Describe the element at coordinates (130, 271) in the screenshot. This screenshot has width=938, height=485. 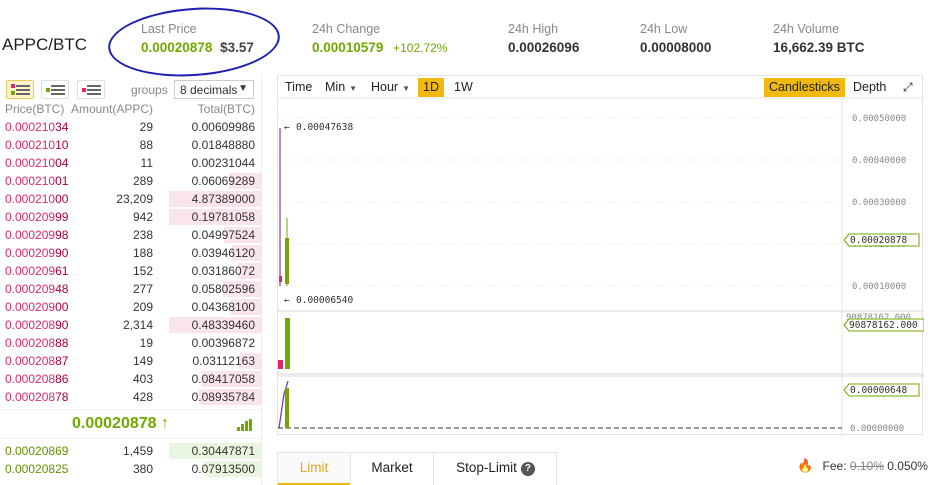
I see `order-book-row: 0.00020961 152 0.03186072` at that location.